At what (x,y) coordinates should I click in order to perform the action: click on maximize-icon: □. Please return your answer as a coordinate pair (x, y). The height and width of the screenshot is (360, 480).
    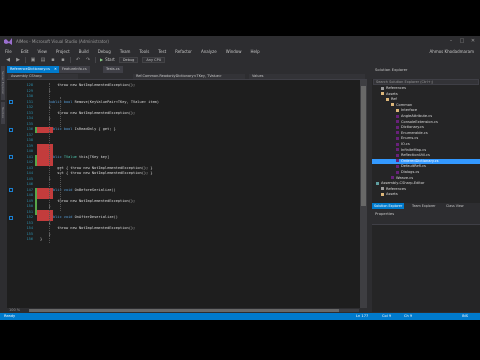
    Looking at the image, I should click on (462, 41).